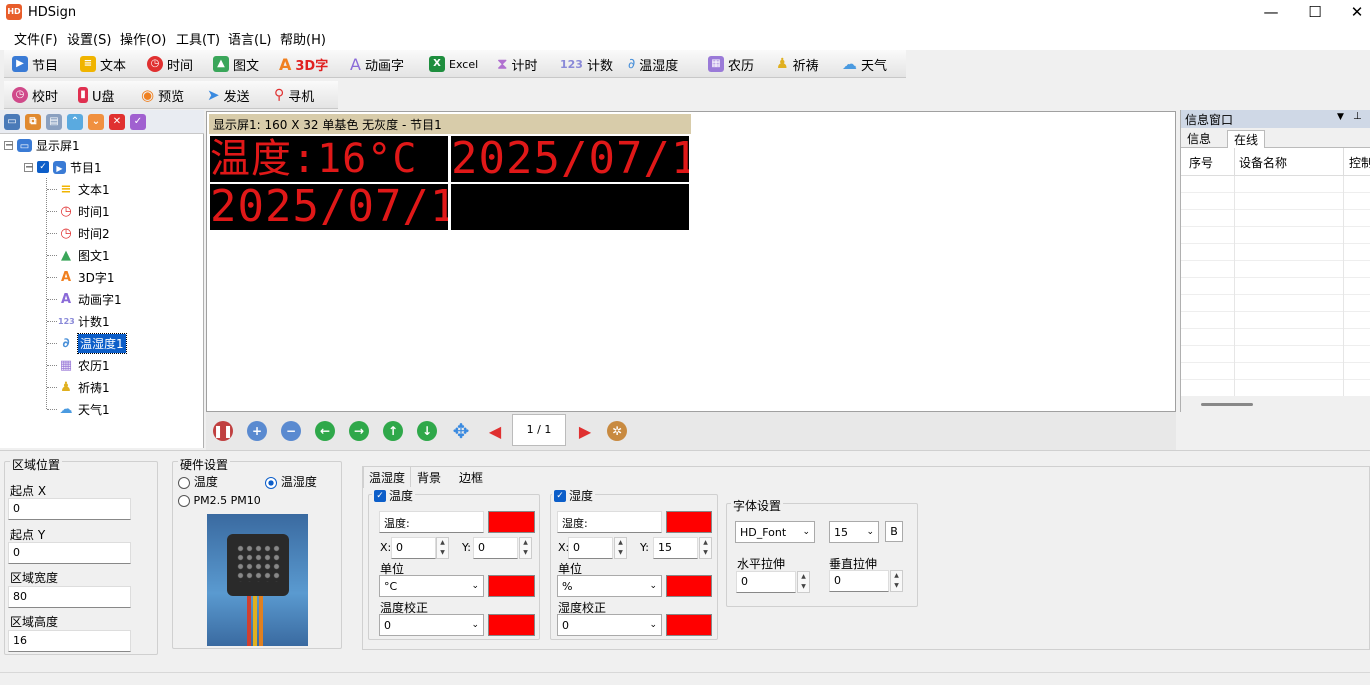 The width and height of the screenshot is (1370, 685). I want to click on humidity-x-spinner: ▲ ▼, so click(620, 548).